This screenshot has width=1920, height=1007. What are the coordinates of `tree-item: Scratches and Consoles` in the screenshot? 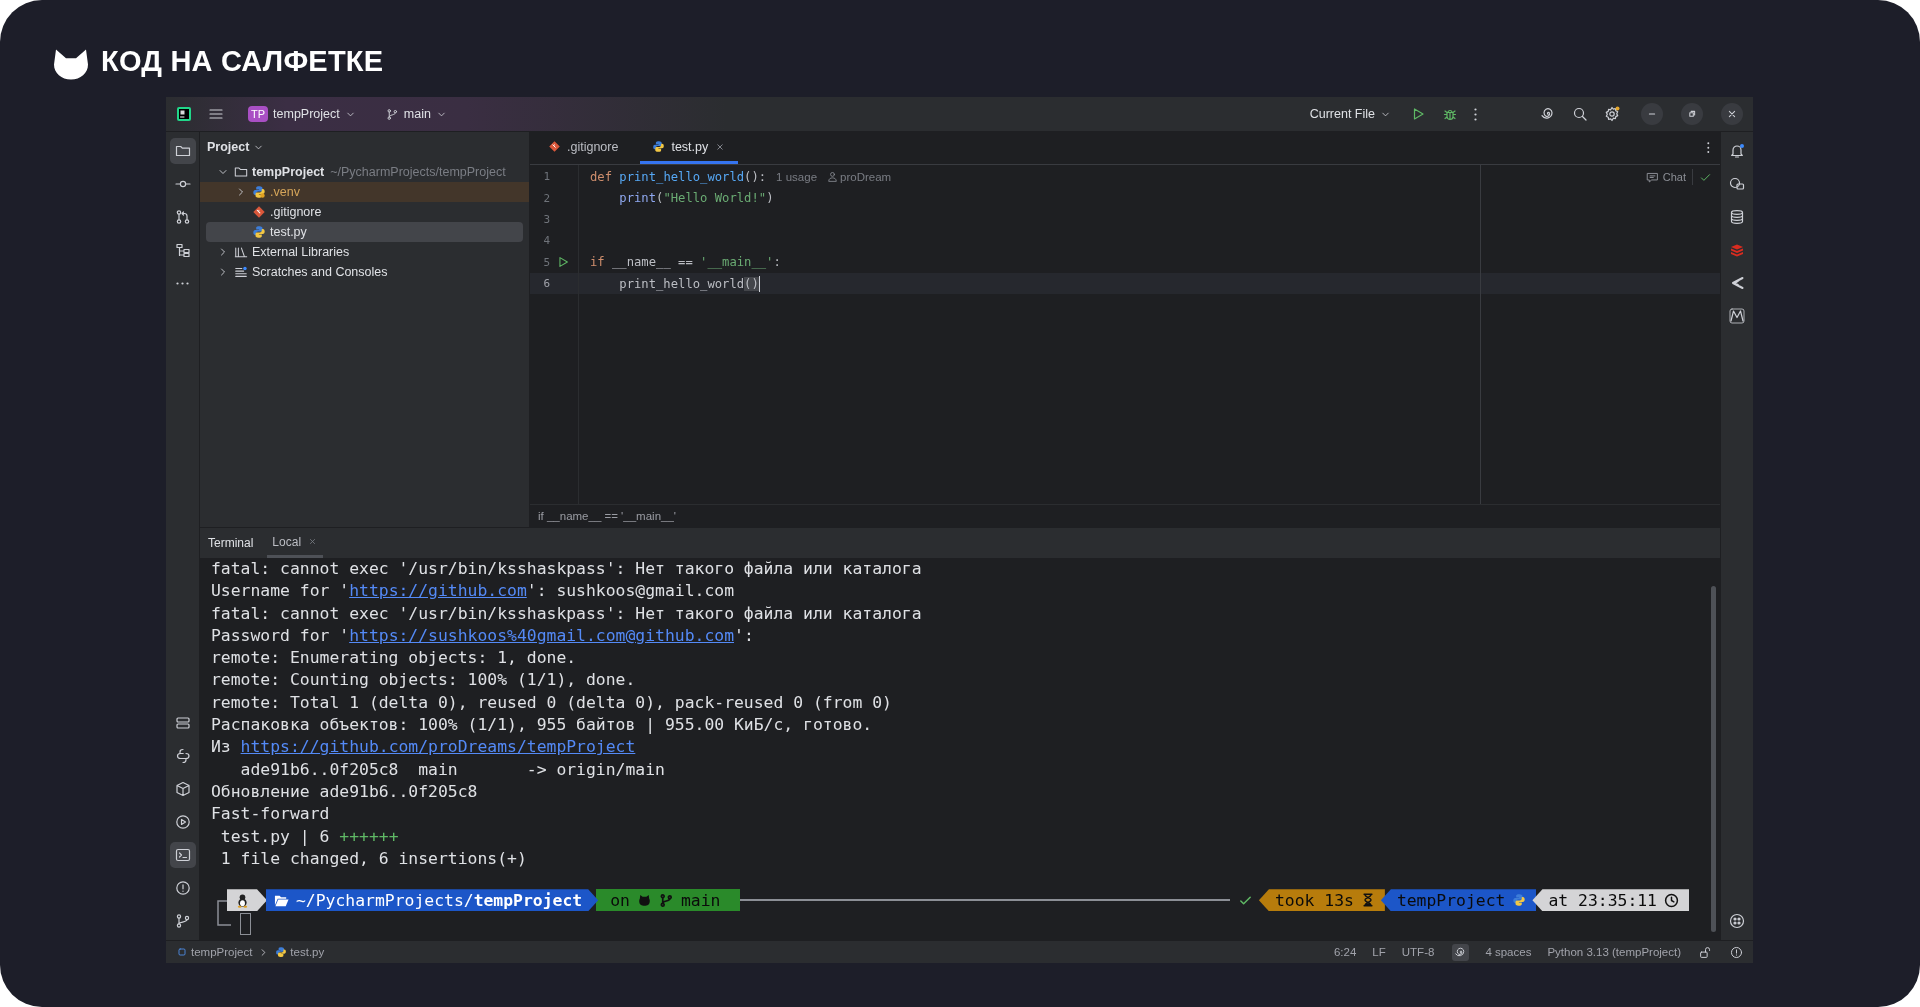 It's located at (364, 272).